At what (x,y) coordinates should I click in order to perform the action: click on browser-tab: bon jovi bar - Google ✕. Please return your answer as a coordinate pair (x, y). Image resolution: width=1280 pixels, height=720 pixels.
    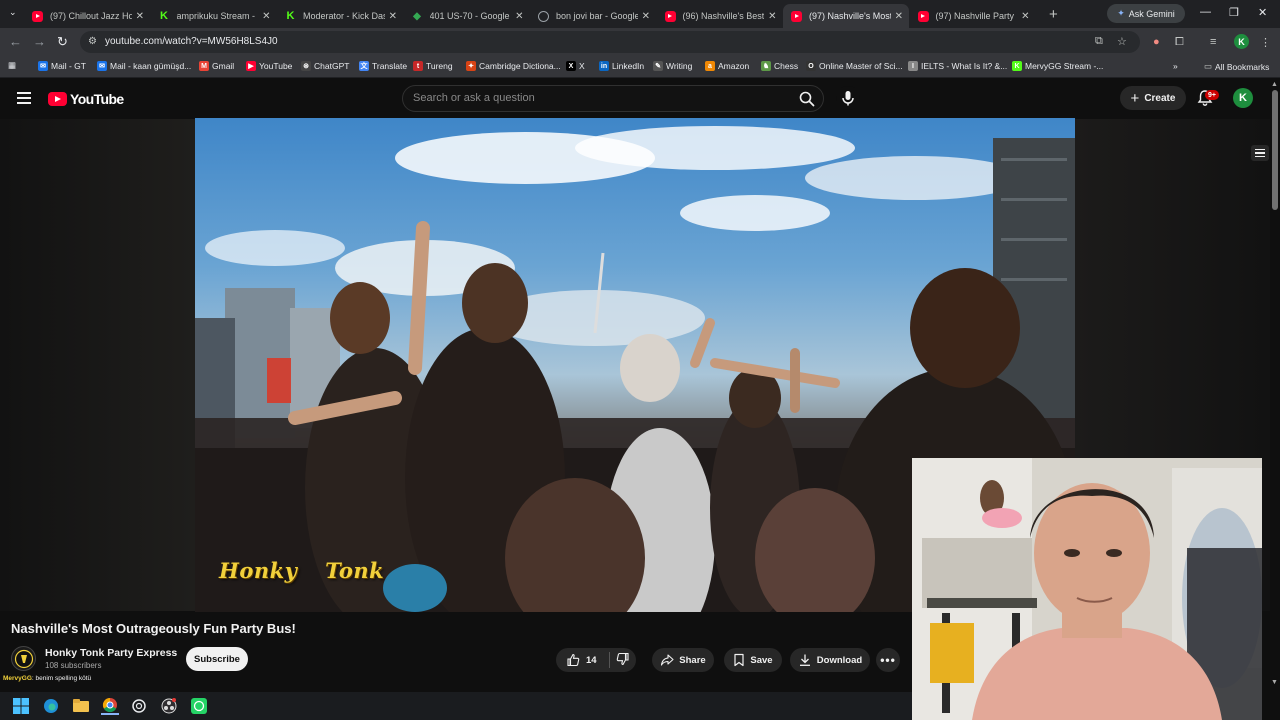
    Looking at the image, I should click on (593, 16).